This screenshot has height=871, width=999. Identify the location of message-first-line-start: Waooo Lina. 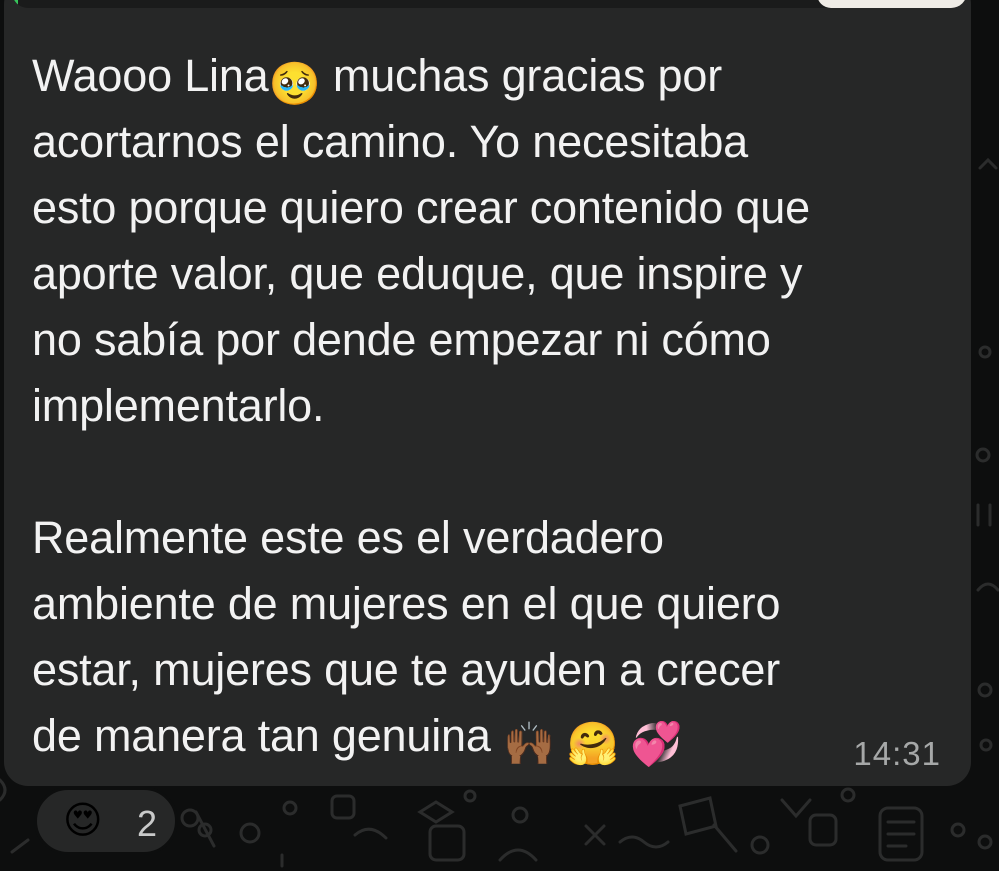
(150, 75).